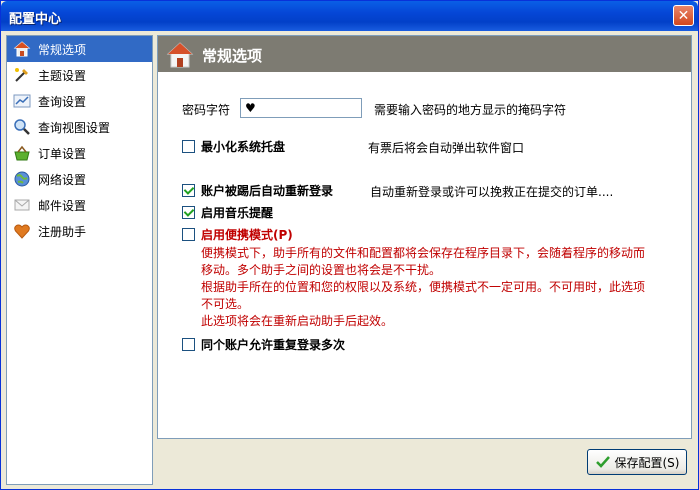  I want to click on allow-multi-login-label: 同个账户允许重复登录多次, so click(273, 345).